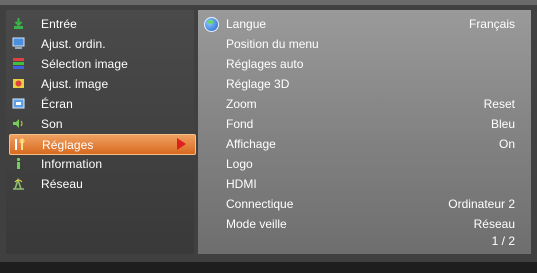 The image size is (537, 273). Describe the element at coordinates (68, 144) in the screenshot. I see `sidebar-item-label: Réglages` at that location.